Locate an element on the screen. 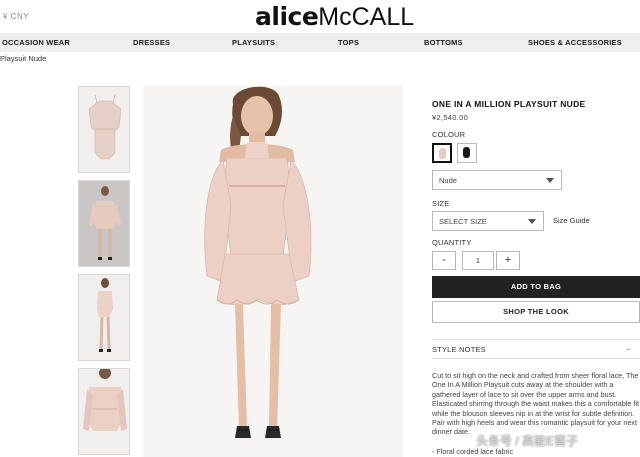 Image resolution: width=640 pixels, height=457 pixels. nav-item-tops: TOPS is located at coordinates (348, 42).